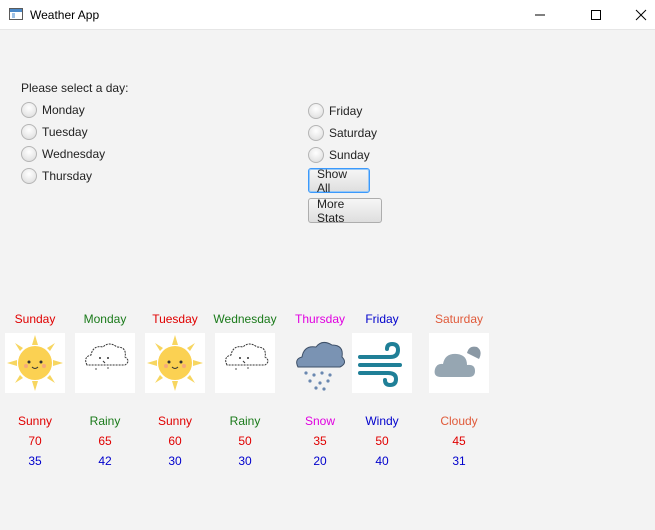  What do you see at coordinates (382, 421) in the screenshot?
I see `condition-label: Windy` at bounding box center [382, 421].